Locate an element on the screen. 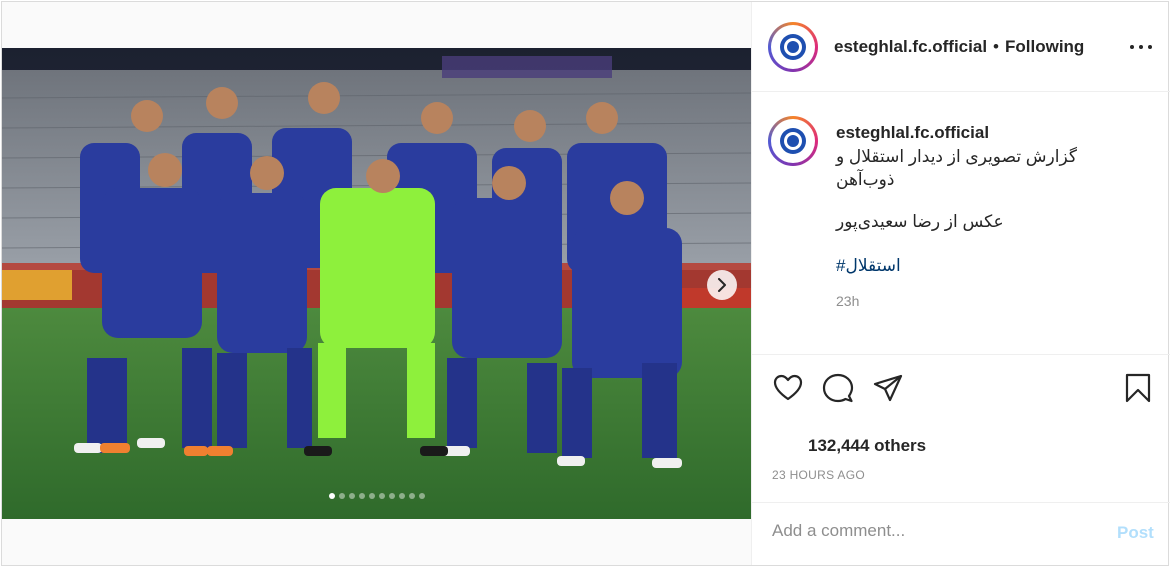 Image resolution: width=1170 pixels, height=568 pixels. share-icon is located at coordinates (888, 388).